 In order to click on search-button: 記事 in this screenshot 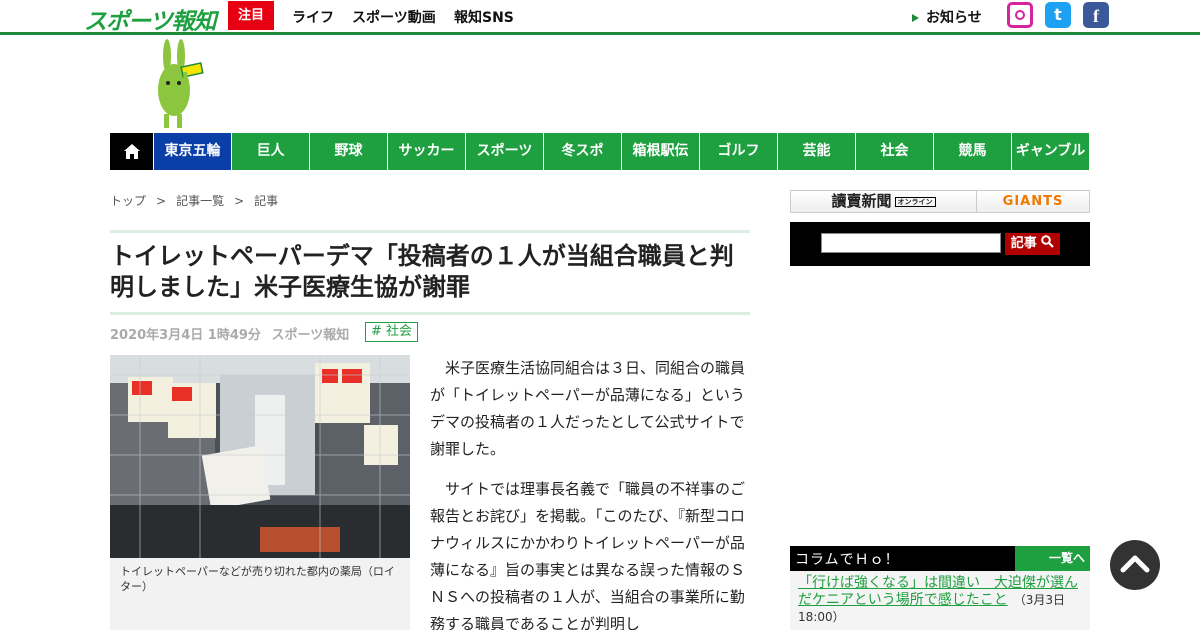, I will do `click(1032, 244)`.